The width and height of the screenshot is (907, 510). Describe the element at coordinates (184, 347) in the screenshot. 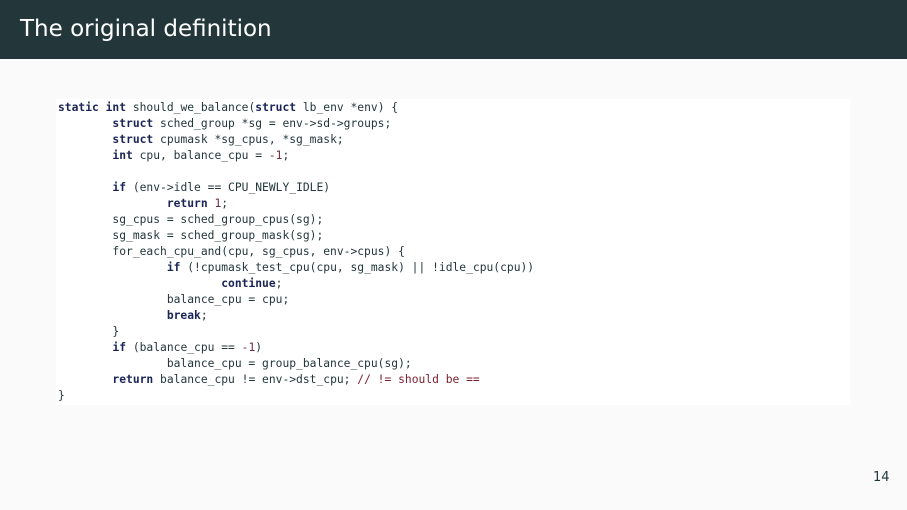

I see `code-text: (balance_cpu ==` at that location.